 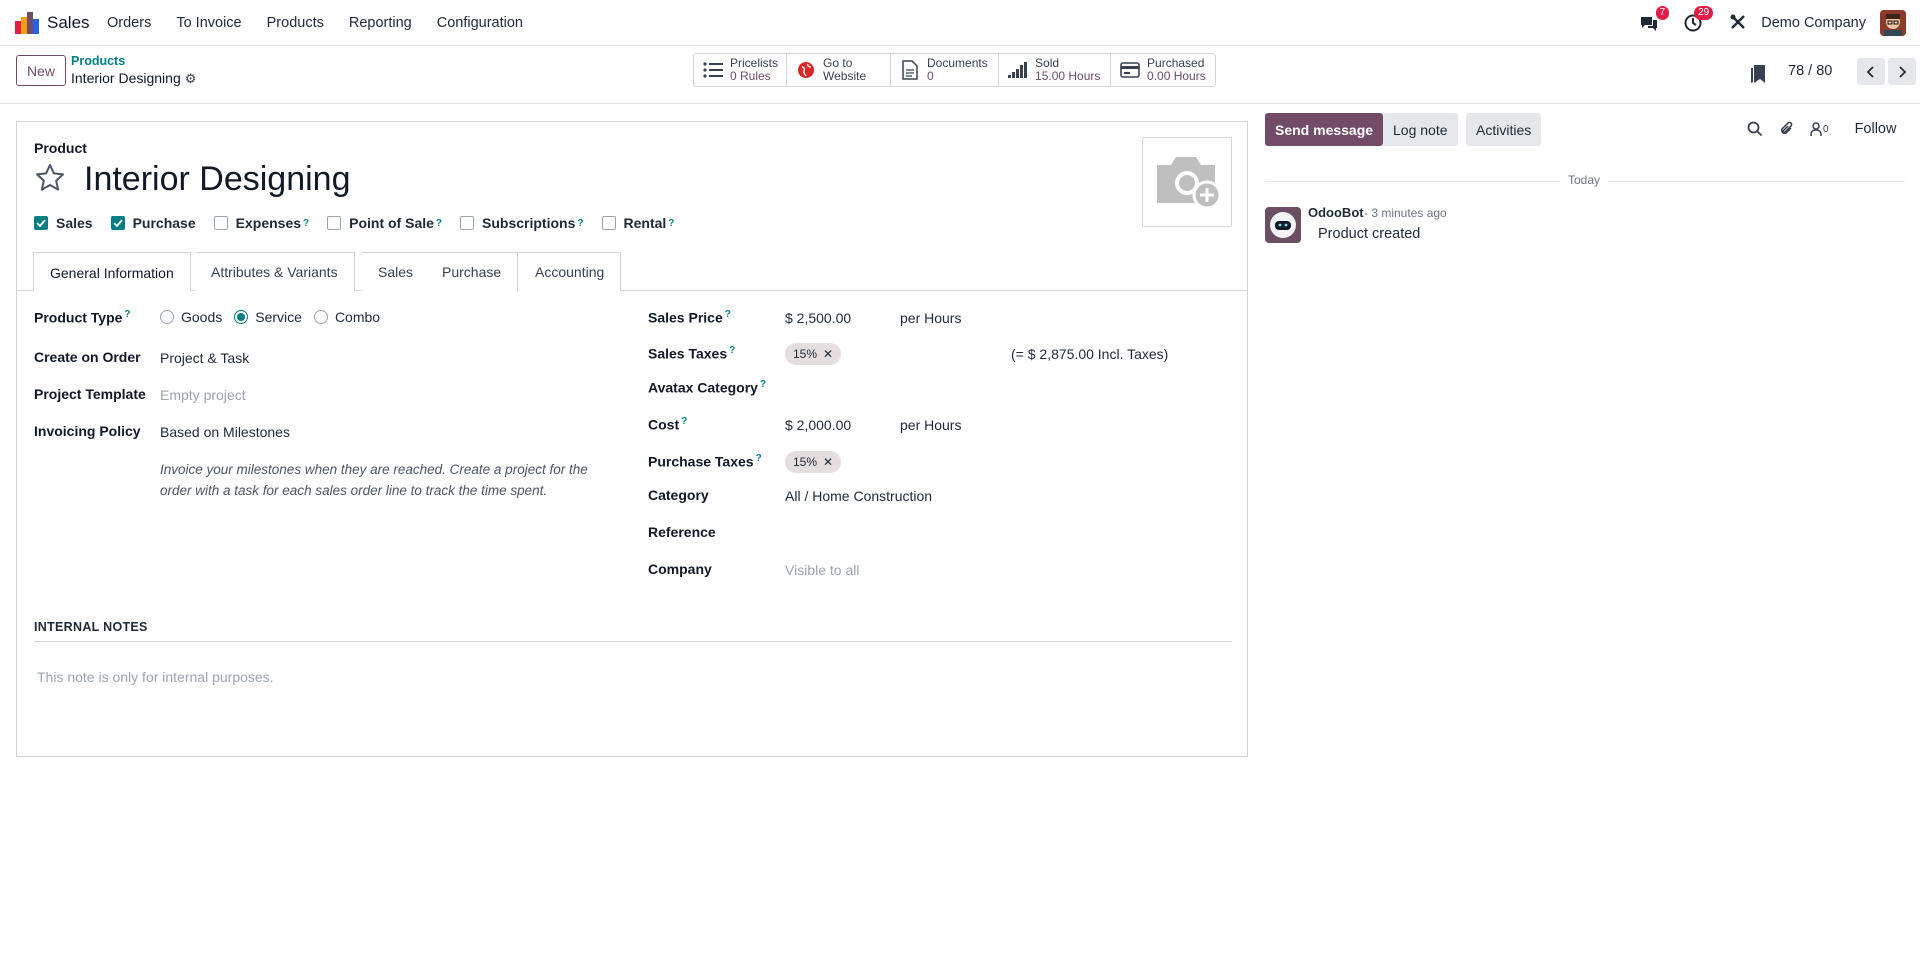 I want to click on reference-field, so click(x=1005, y=533).